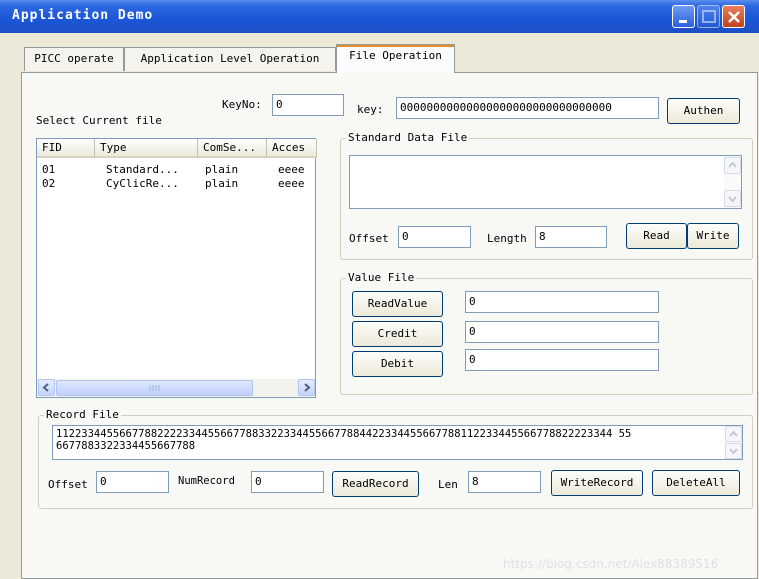 The width and height of the screenshot is (759, 579). Describe the element at coordinates (49, 169) in the screenshot. I see `cell-fid: 01` at that location.